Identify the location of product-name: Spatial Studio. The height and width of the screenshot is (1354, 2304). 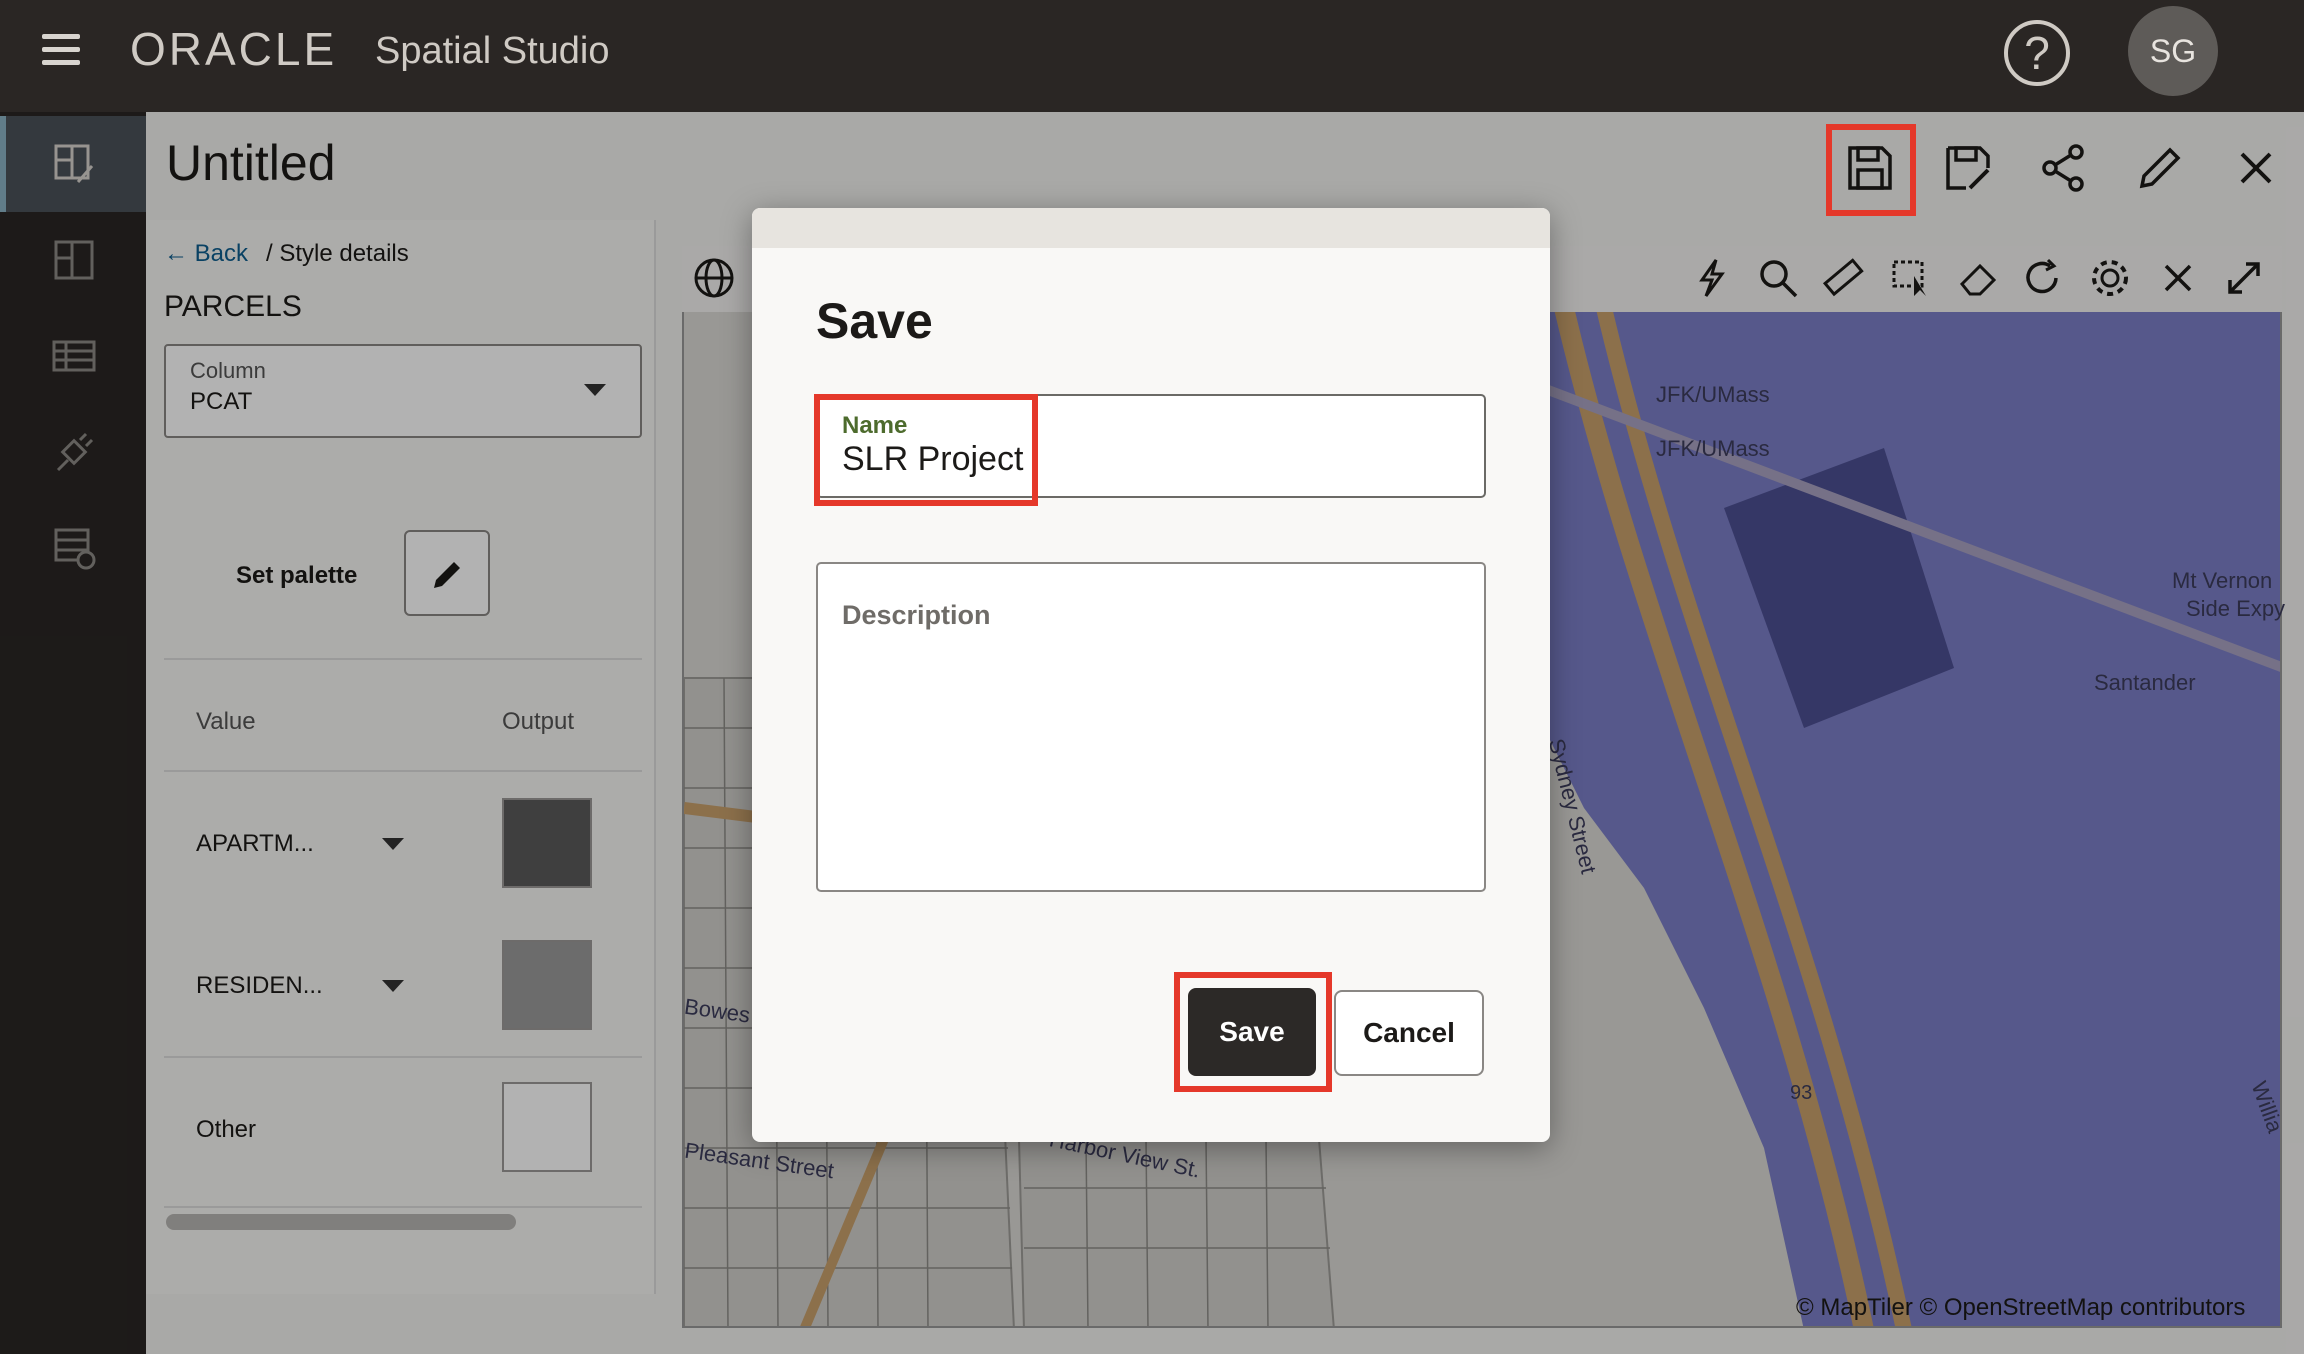
(492, 51).